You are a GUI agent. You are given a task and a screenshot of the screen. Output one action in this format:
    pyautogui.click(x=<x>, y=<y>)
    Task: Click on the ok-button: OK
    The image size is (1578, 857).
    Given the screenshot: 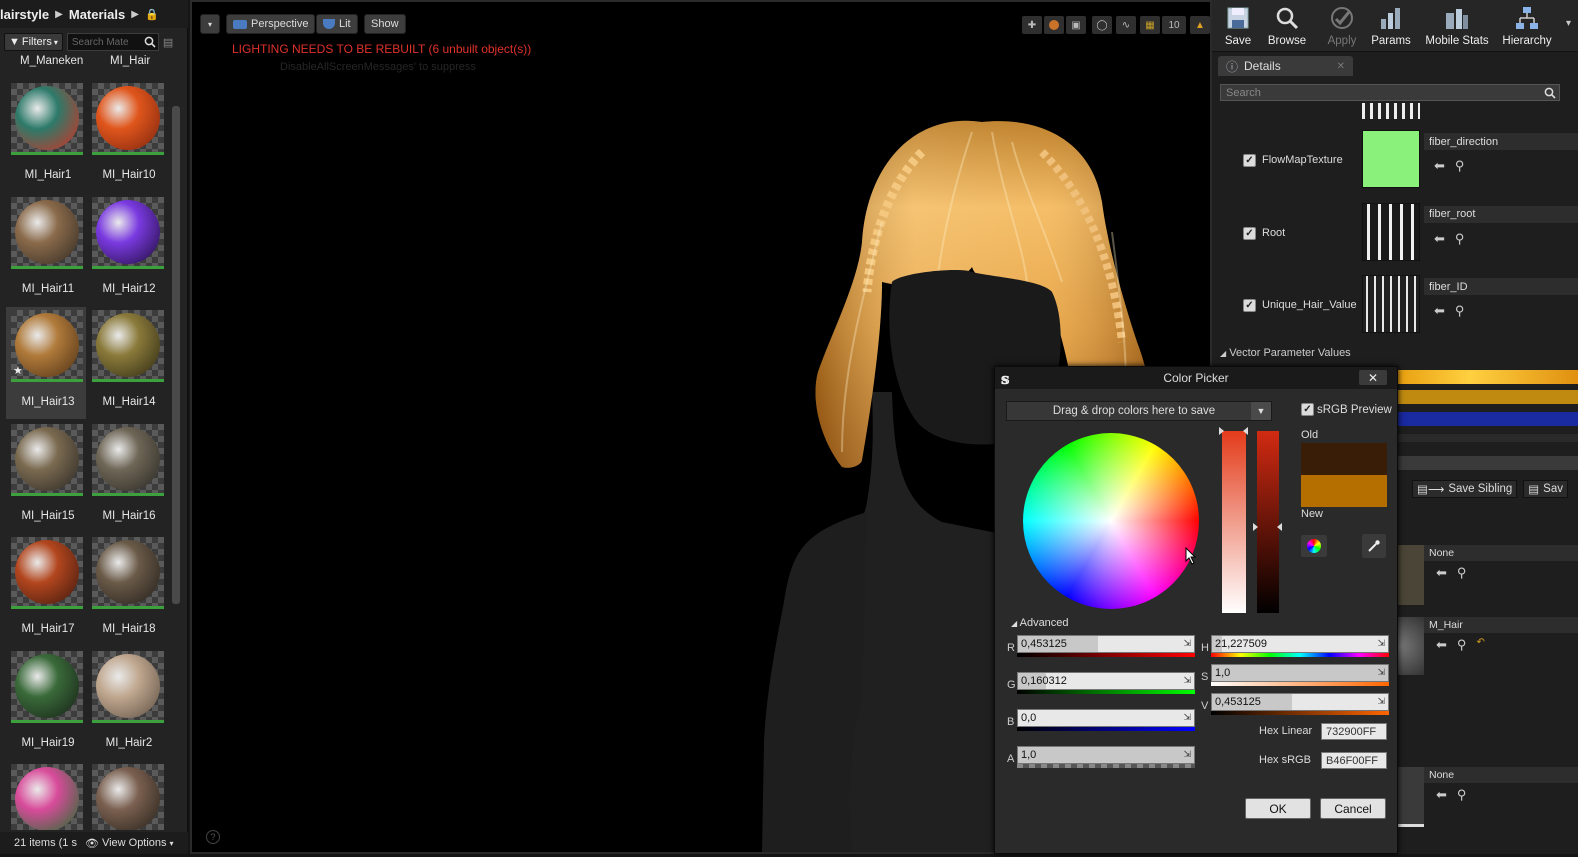 What is the action you would take?
    pyautogui.click(x=1278, y=808)
    